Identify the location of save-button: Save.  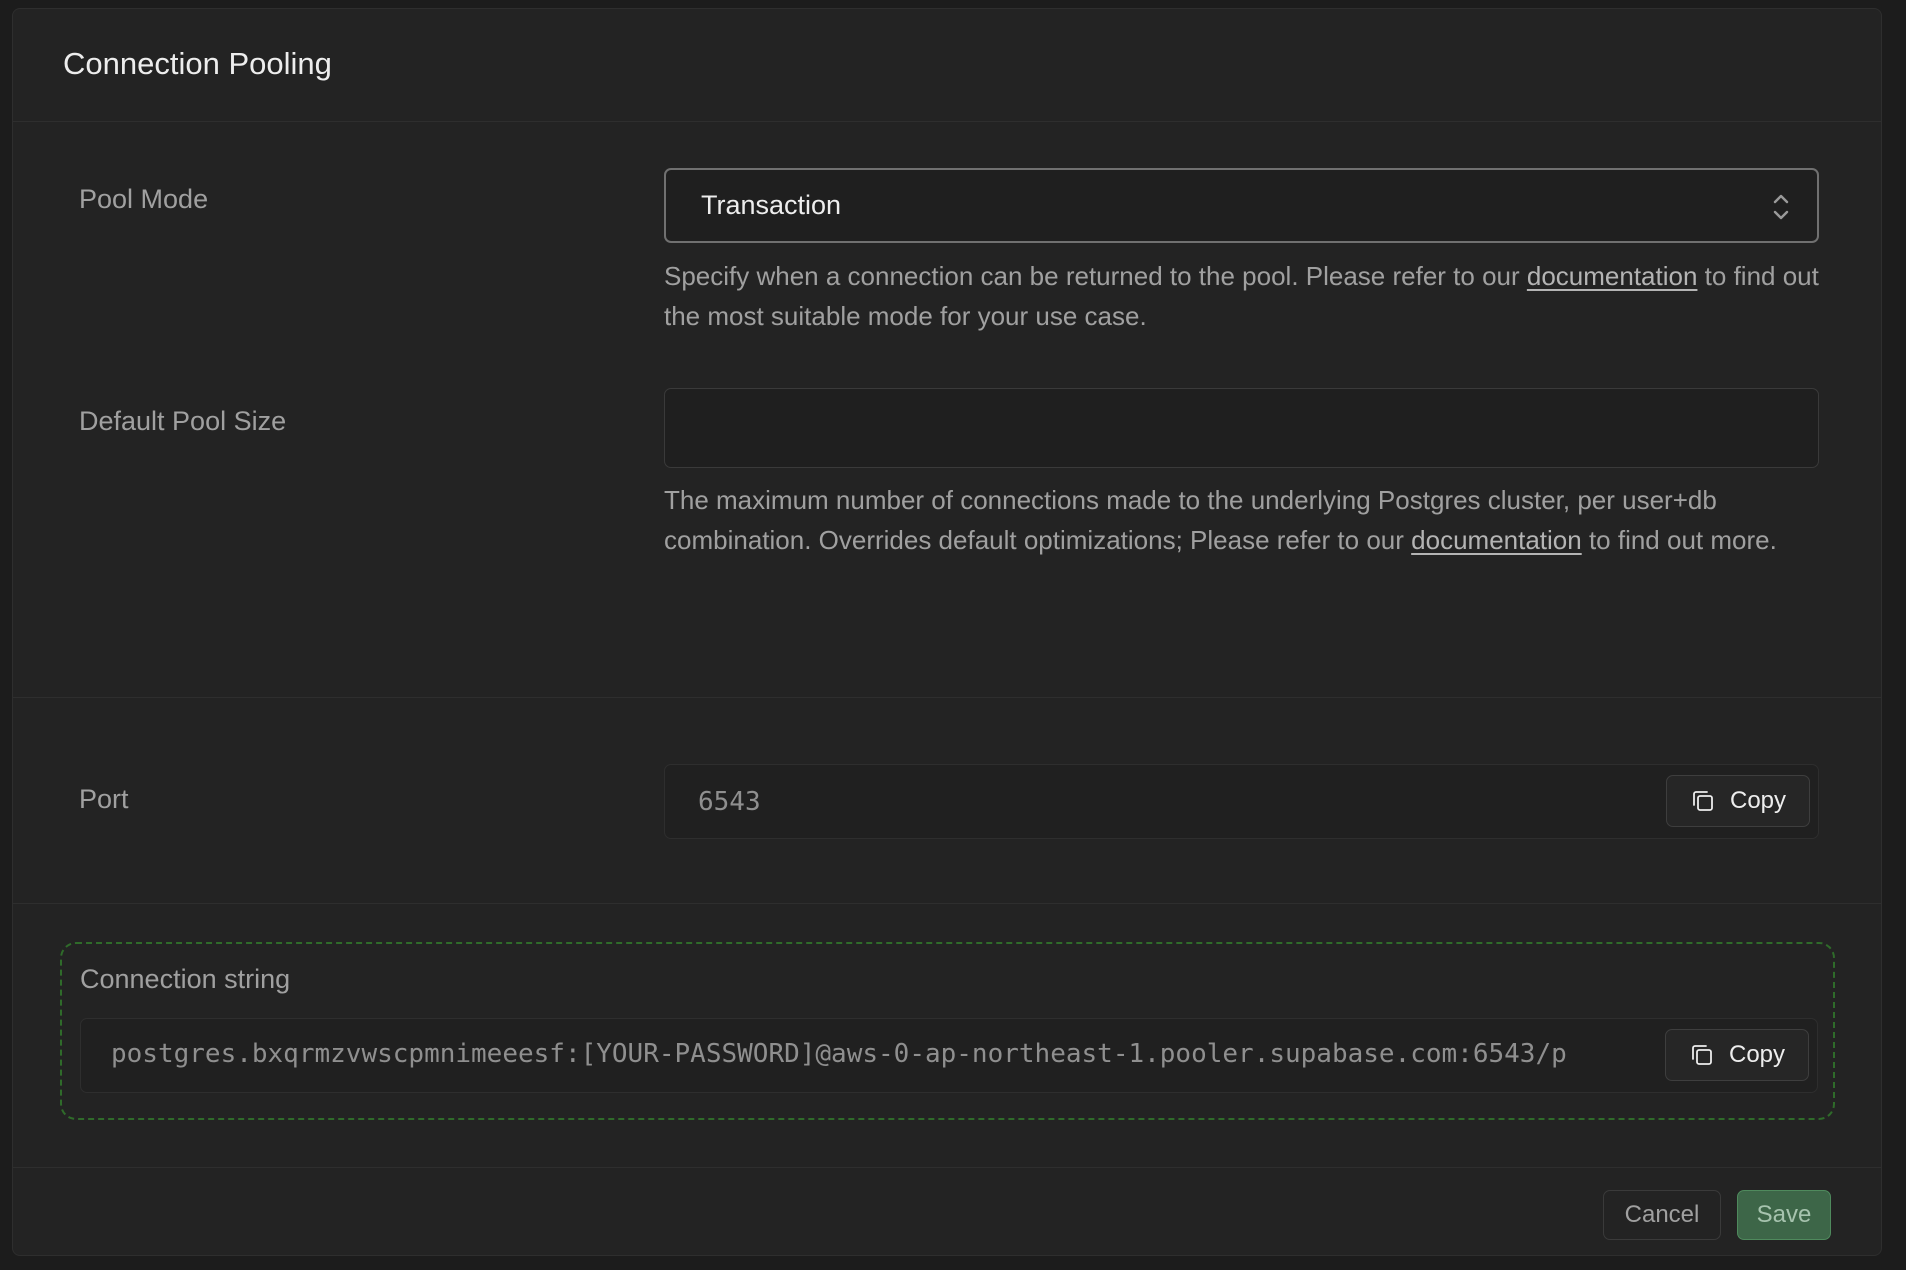
(1784, 1215).